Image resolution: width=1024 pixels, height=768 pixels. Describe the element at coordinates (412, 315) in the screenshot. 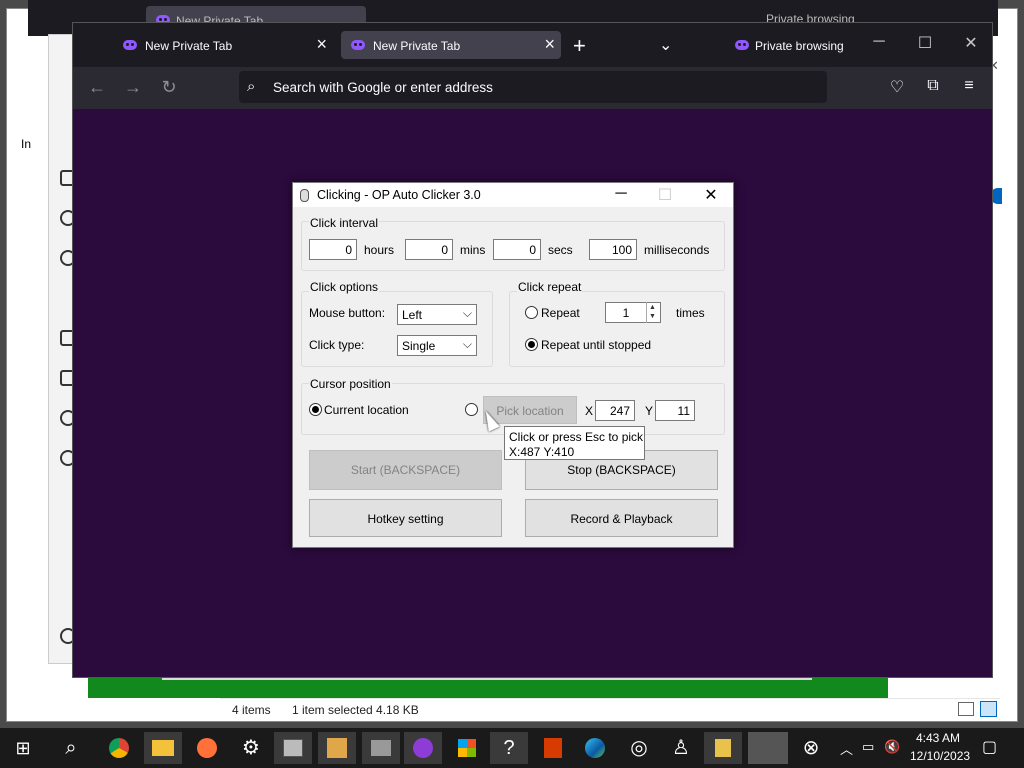

I see `mouse-button-value: Left` at that location.